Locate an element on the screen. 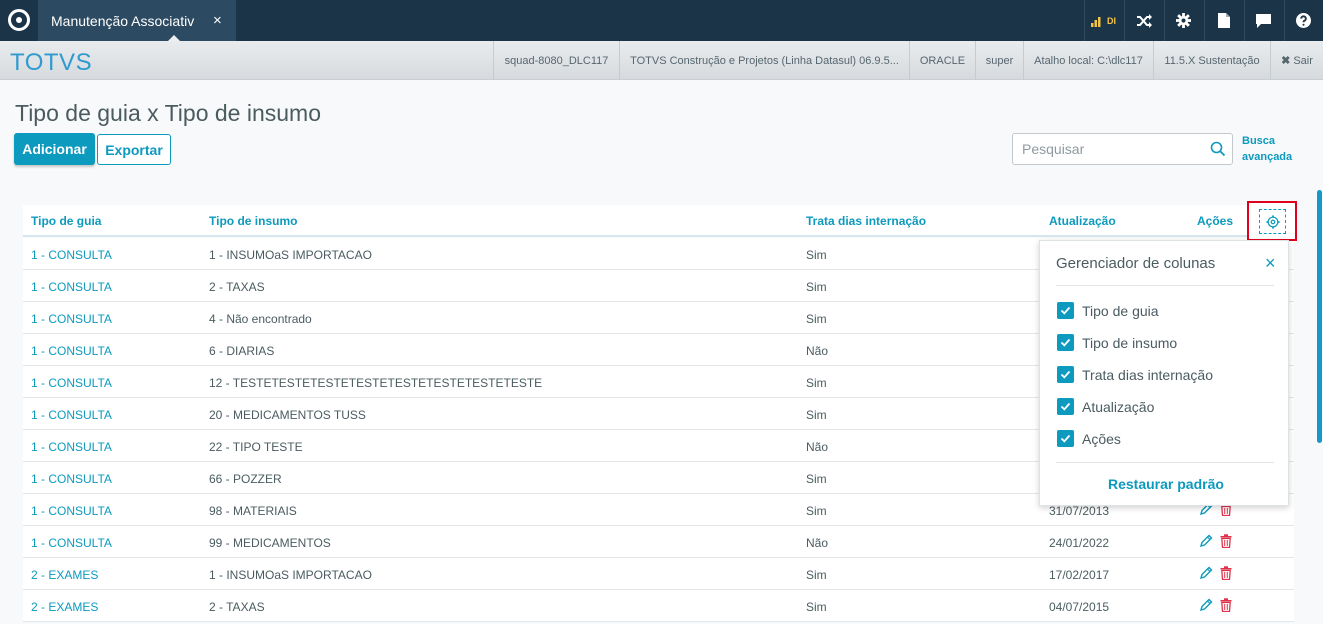 The width and height of the screenshot is (1323, 624). search-input is located at coordinates (1108, 149).